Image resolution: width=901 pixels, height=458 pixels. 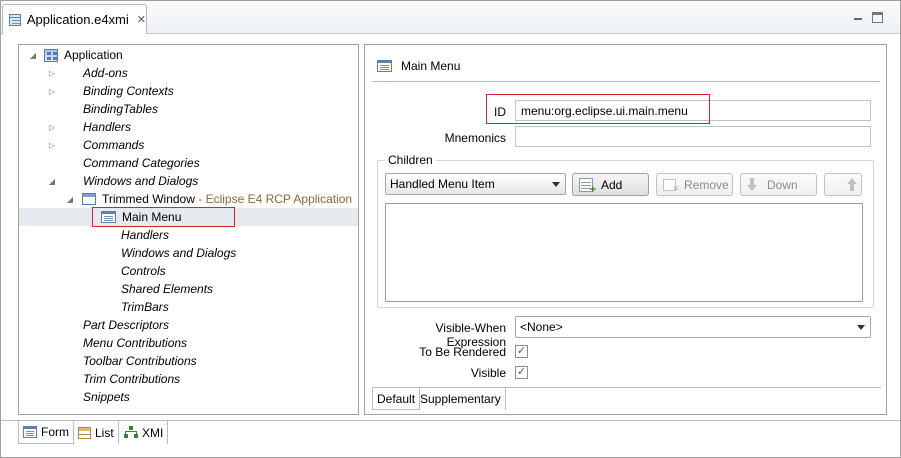 What do you see at coordinates (442, 184) in the screenshot?
I see `children-type-value: Handled Menu Item` at bounding box center [442, 184].